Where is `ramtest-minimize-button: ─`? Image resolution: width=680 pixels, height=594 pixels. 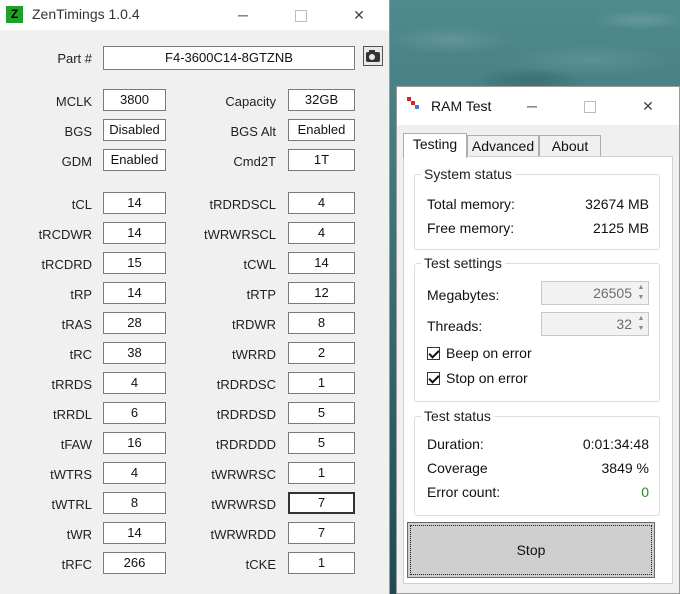 ramtest-minimize-button: ─ is located at coordinates (532, 106).